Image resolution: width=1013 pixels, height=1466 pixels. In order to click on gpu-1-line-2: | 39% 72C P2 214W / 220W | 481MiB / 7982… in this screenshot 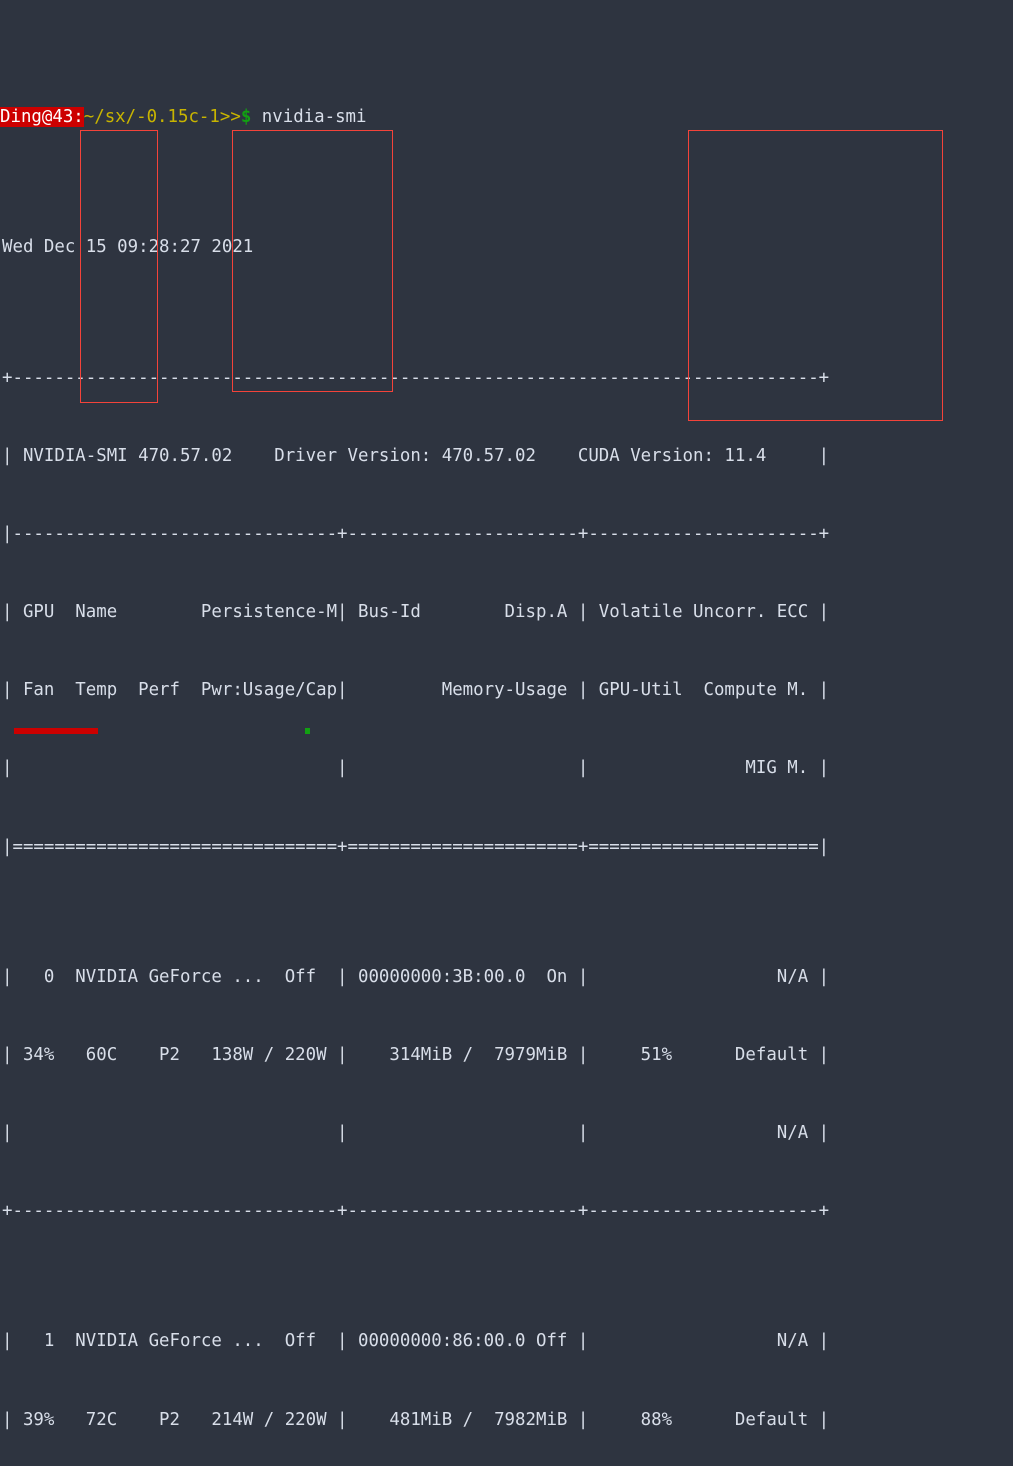, I will do `click(416, 1419)`.